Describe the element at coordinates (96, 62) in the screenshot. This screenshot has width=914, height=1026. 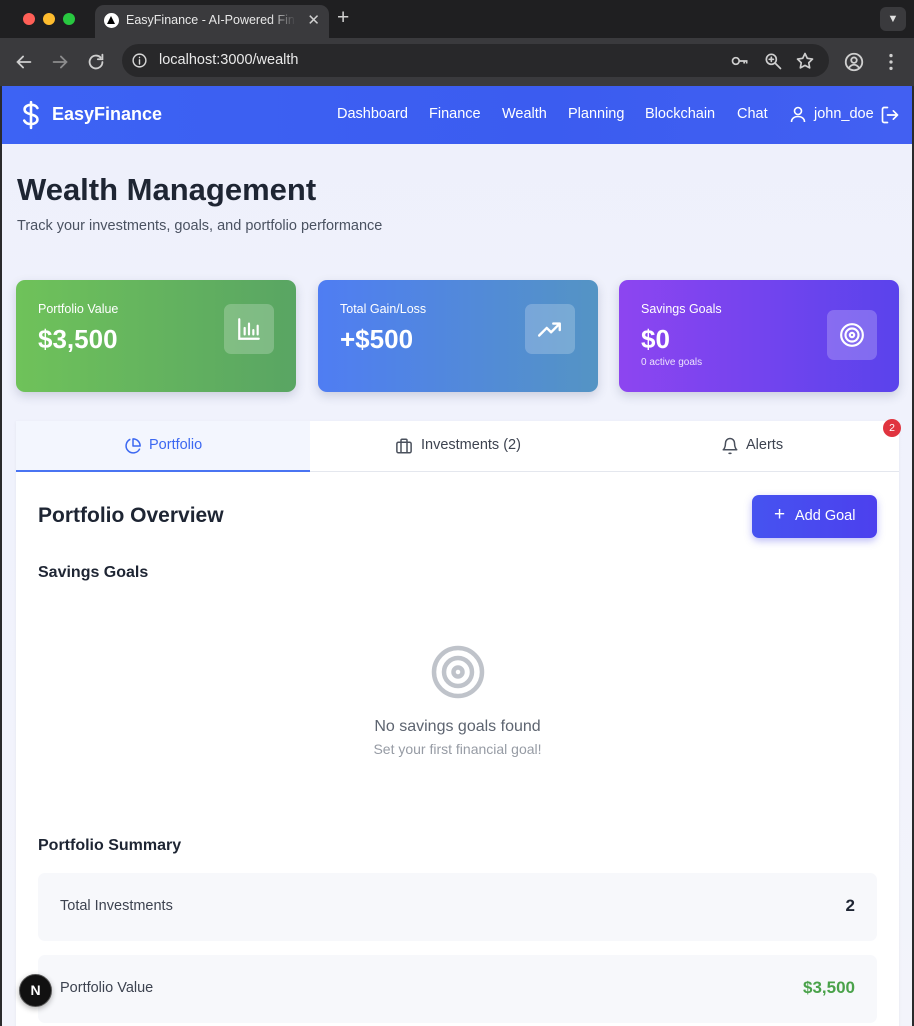
I see `reload-icon` at that location.